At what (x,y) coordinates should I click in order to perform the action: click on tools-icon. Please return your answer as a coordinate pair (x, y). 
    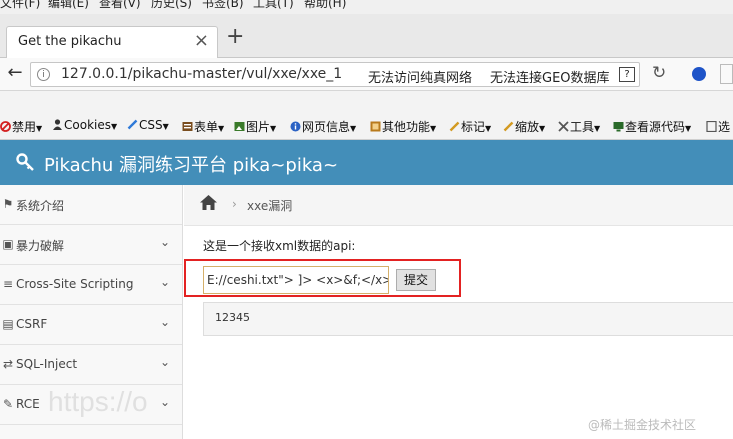
    Looking at the image, I should click on (564, 127).